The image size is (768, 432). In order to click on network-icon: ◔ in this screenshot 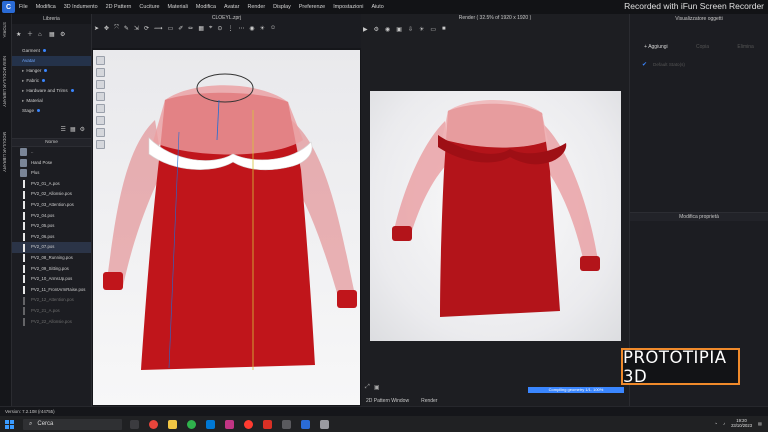, I will do `click(715, 423)`.